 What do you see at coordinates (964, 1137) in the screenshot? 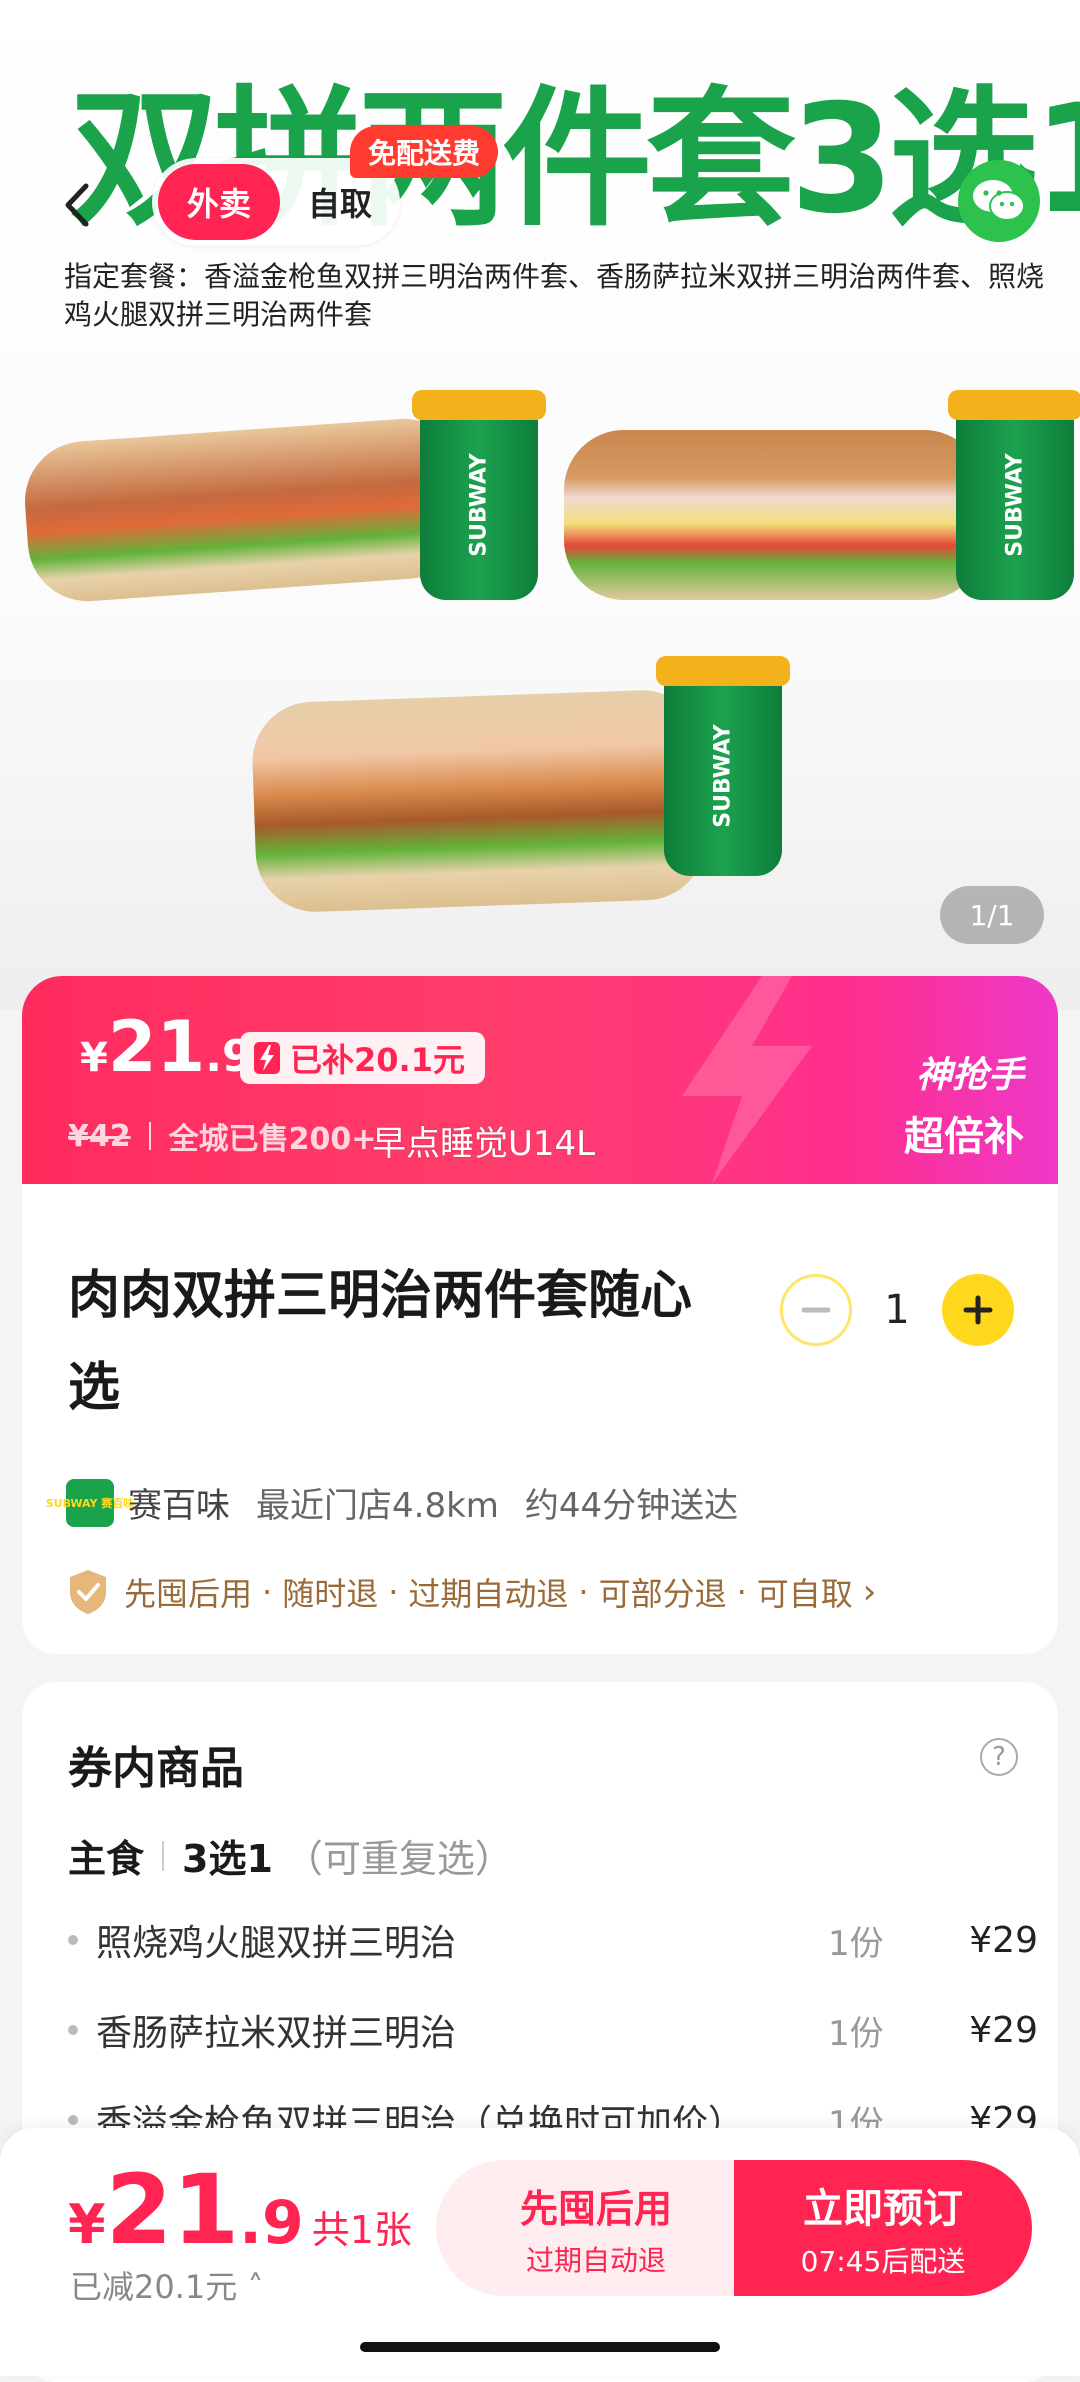
I see `super-subsidy-label: 超倍补` at bounding box center [964, 1137].